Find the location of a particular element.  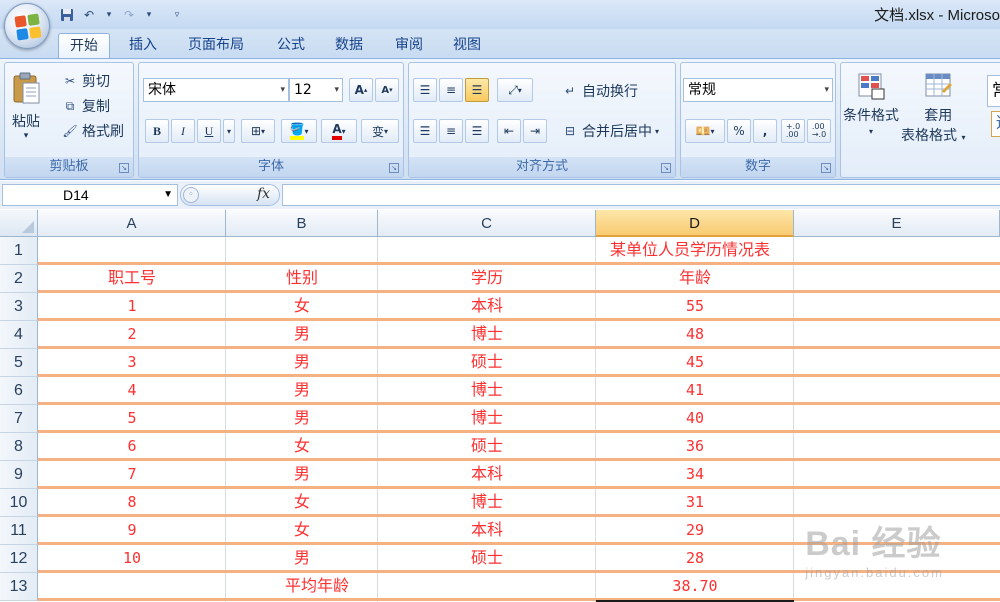

table-cell: 5 is located at coordinates (132, 417).